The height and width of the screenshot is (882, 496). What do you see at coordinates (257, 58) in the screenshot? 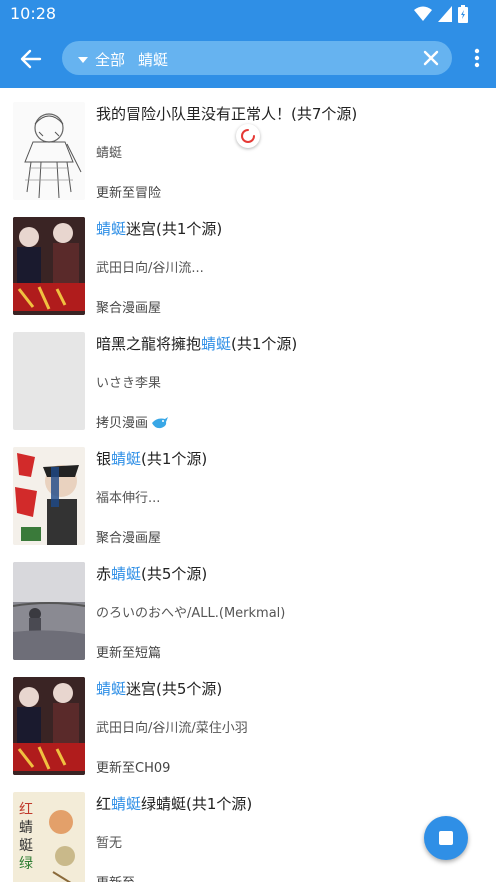
I see `search-box: 全部 蜻蜓` at bounding box center [257, 58].